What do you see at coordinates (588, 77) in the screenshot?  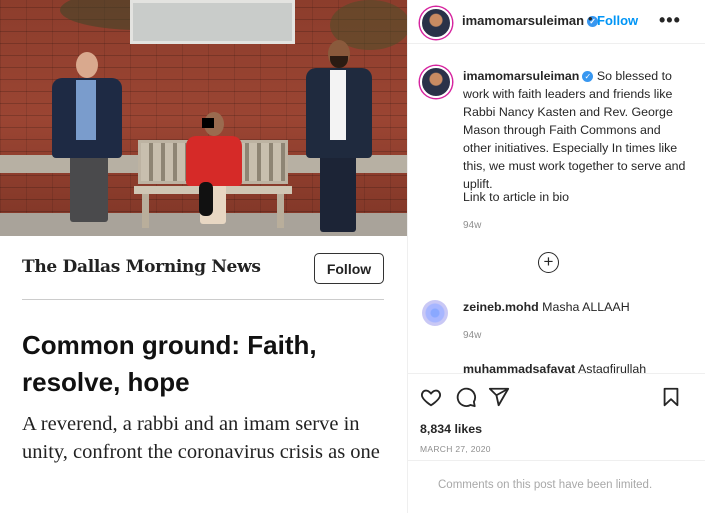 I see `verified-badge-icon: ✓` at bounding box center [588, 77].